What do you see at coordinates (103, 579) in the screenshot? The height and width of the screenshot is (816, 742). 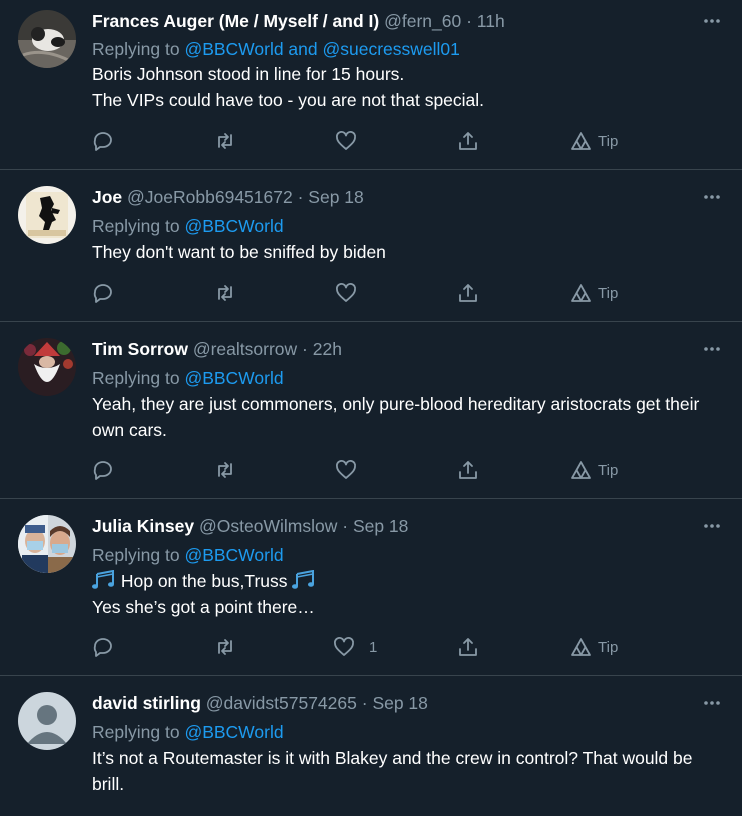 I see `musical-notes-icon` at bounding box center [103, 579].